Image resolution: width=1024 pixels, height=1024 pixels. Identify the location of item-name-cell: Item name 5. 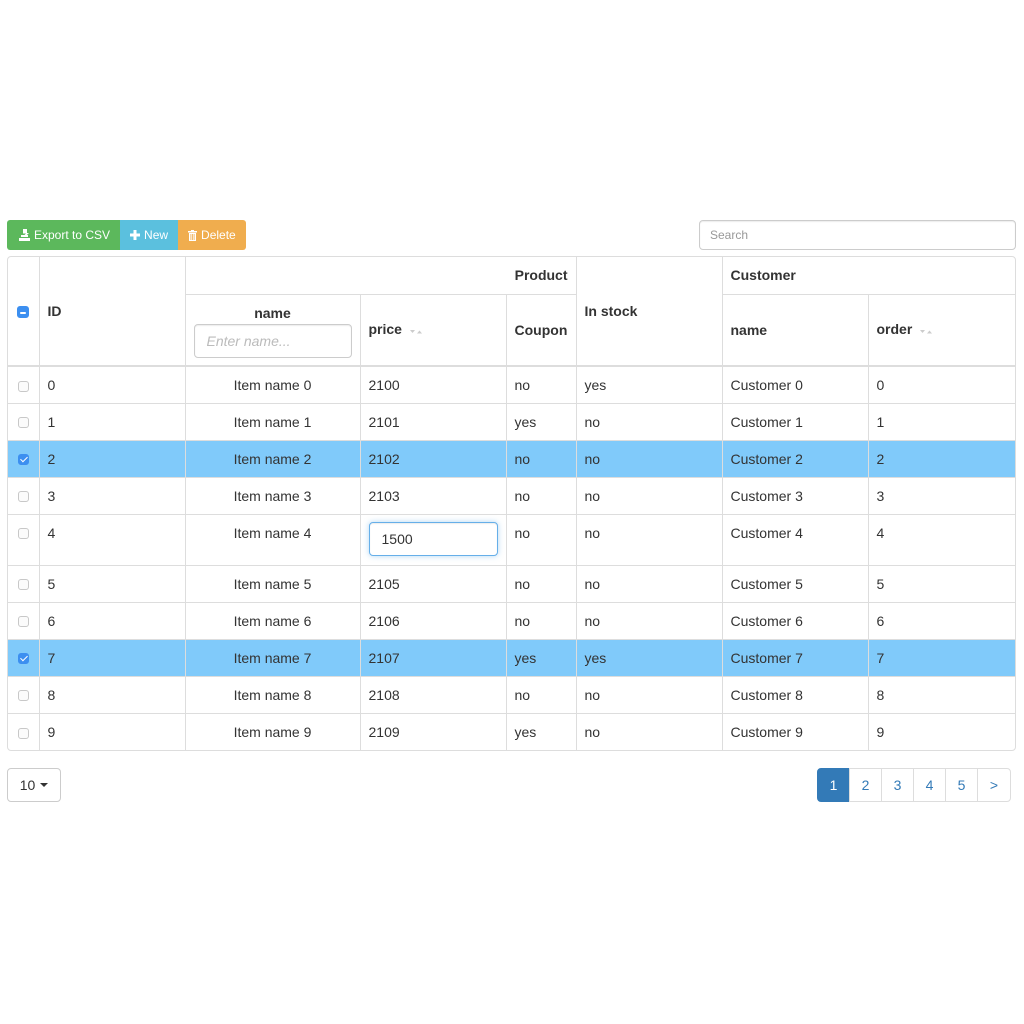
(272, 583).